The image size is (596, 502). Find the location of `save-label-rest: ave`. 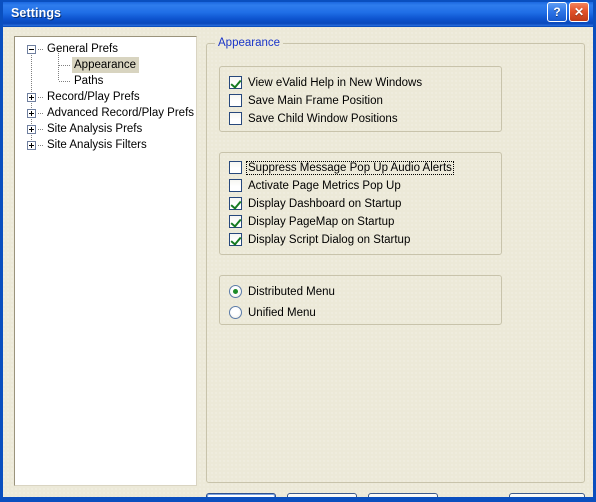

save-label-rest: ave is located at coordinates (407, 499).